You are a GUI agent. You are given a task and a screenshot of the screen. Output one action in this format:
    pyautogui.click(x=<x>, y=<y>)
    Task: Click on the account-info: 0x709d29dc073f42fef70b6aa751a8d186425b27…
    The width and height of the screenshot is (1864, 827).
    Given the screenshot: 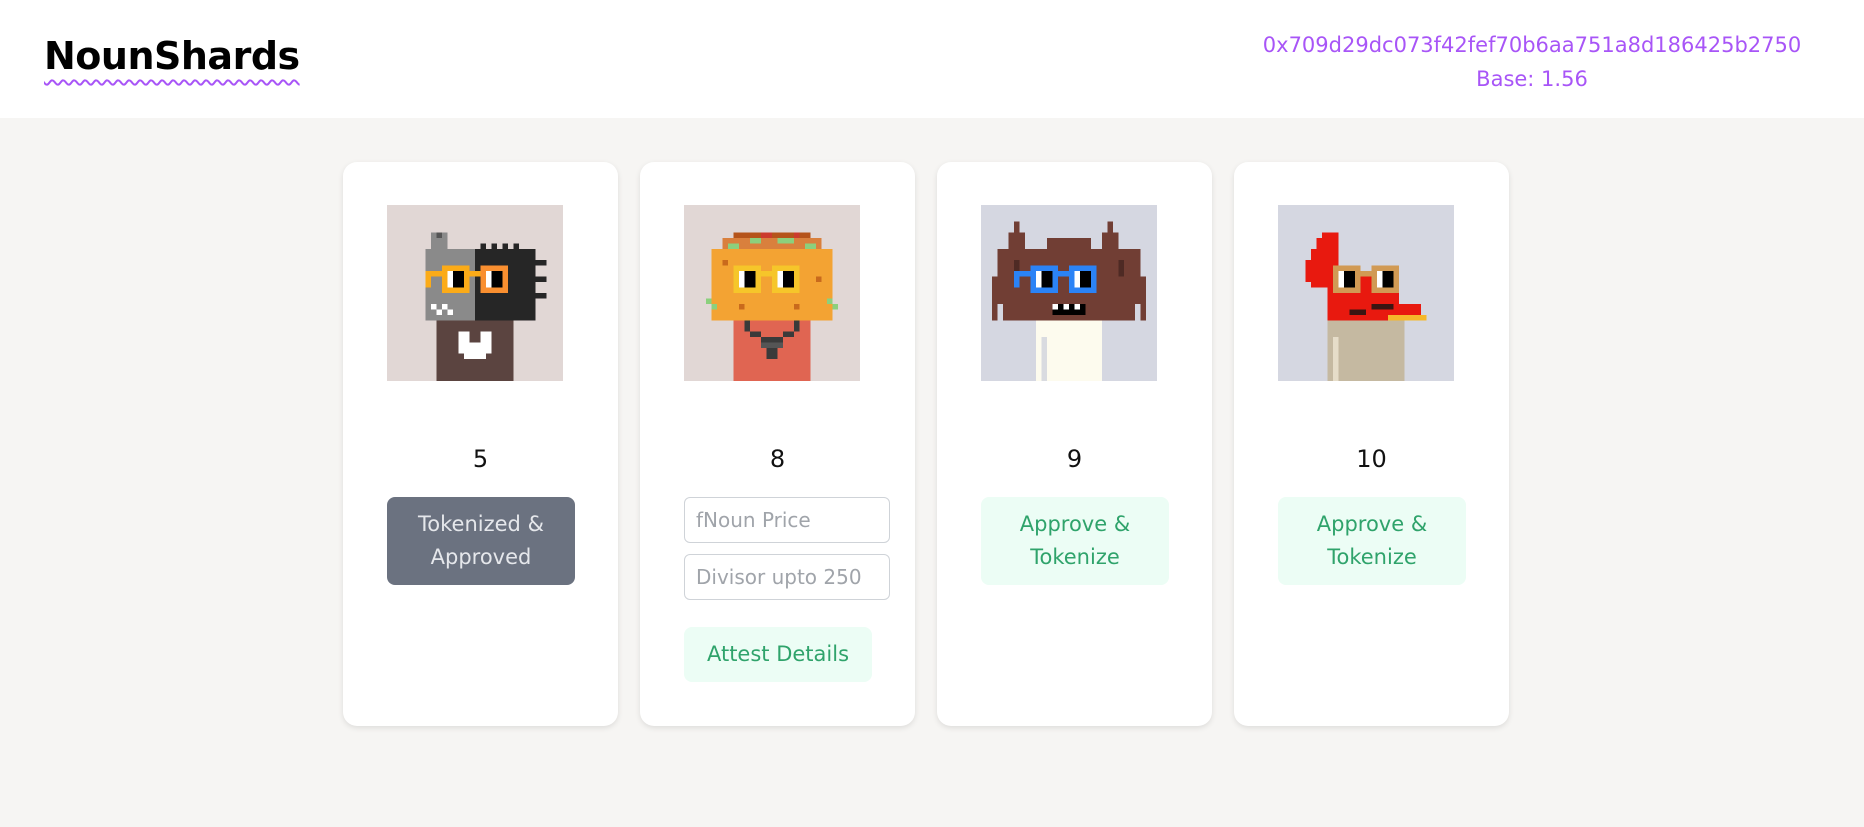 What is the action you would take?
    pyautogui.click(x=1532, y=62)
    